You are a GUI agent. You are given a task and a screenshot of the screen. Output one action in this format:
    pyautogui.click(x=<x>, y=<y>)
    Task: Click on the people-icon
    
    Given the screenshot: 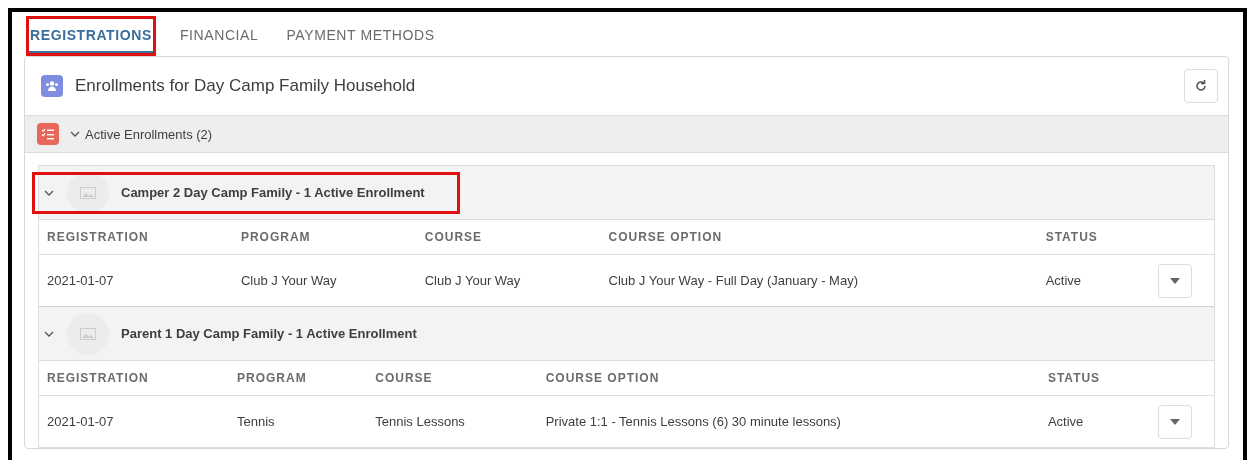 What is the action you would take?
    pyautogui.click(x=52, y=86)
    